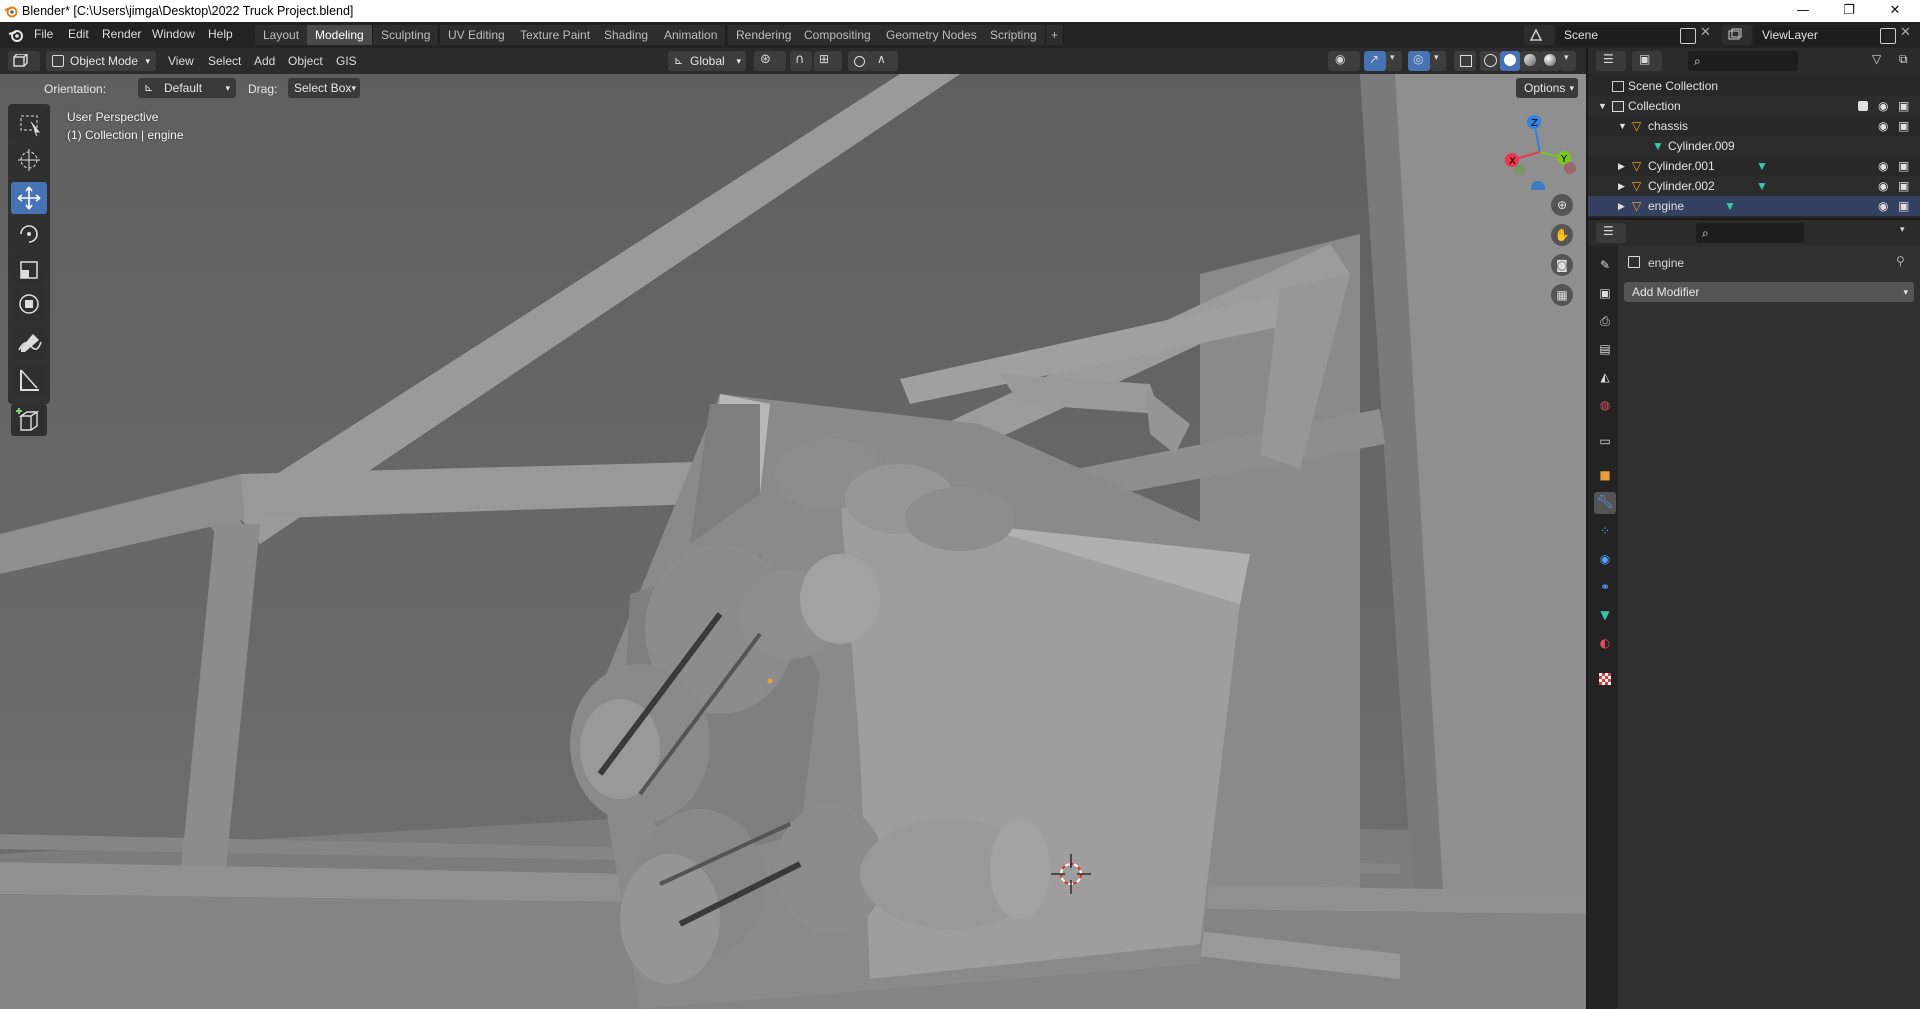 This screenshot has height=1009, width=1920. I want to click on tool-tab-icon: ✎, so click(1605, 265).